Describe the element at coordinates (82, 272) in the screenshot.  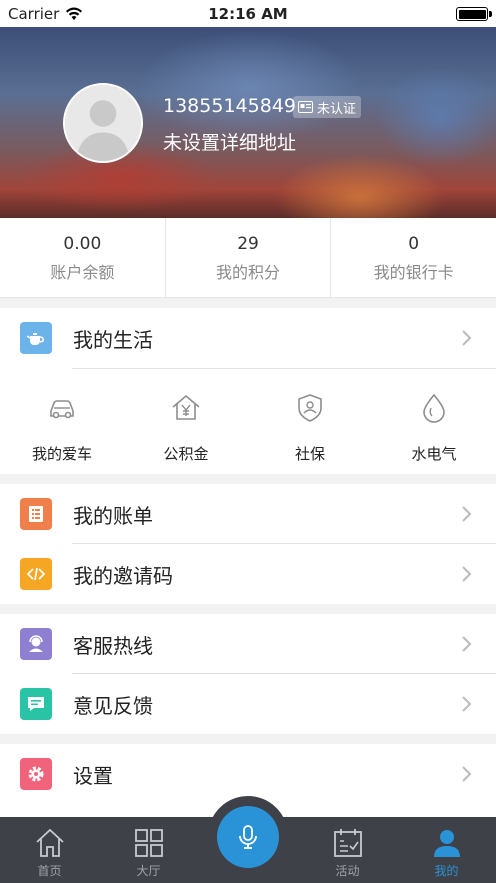
I see `stat-label: 账户余额` at that location.